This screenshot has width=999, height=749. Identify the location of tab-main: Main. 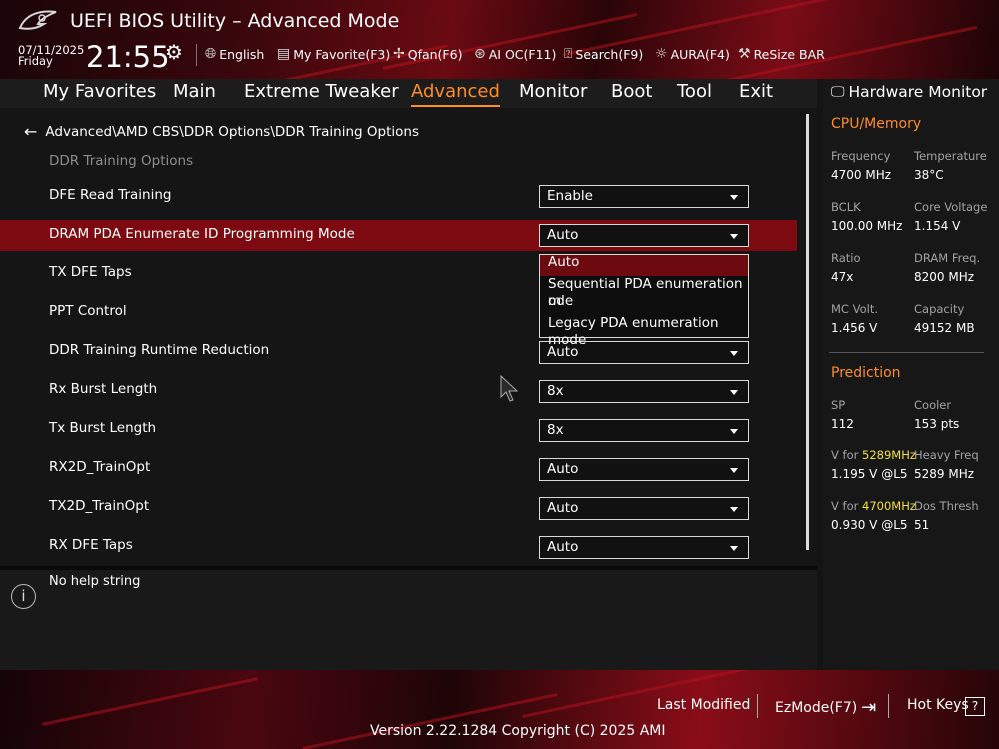
(194, 91).